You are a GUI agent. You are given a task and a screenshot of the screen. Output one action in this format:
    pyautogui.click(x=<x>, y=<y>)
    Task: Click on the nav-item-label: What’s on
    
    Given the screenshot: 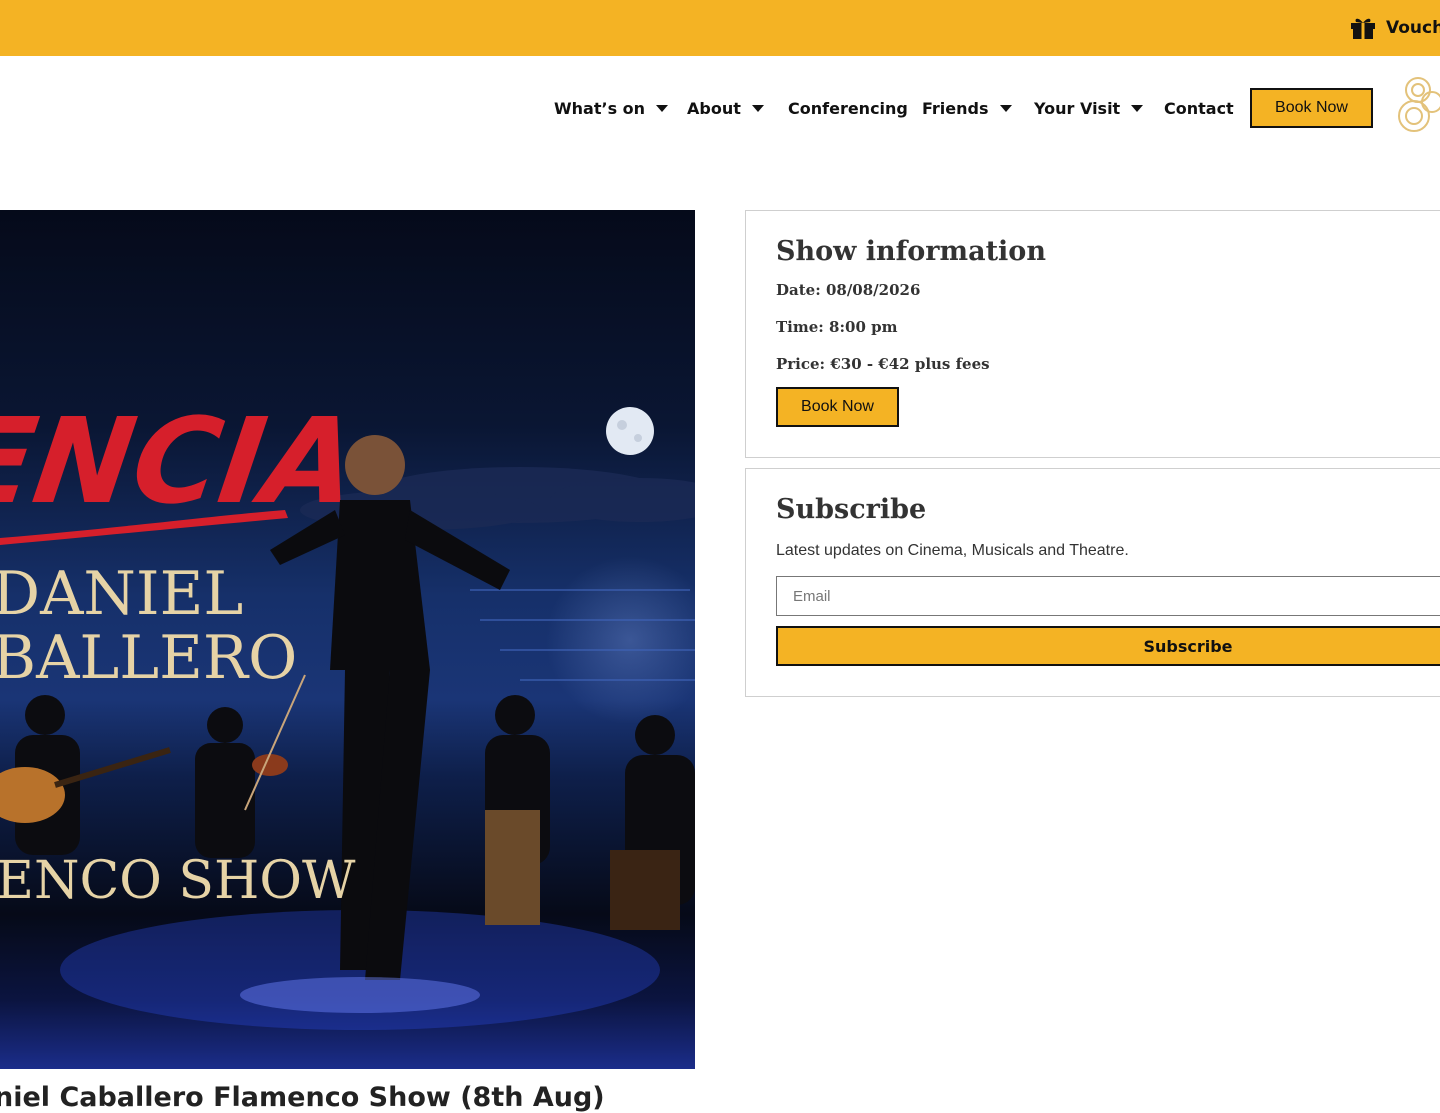 What is the action you would take?
    pyautogui.click(x=600, y=108)
    